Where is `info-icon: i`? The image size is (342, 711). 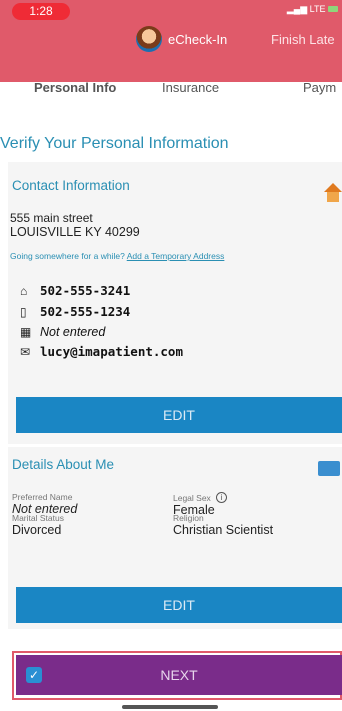
info-icon: i is located at coordinates (222, 497).